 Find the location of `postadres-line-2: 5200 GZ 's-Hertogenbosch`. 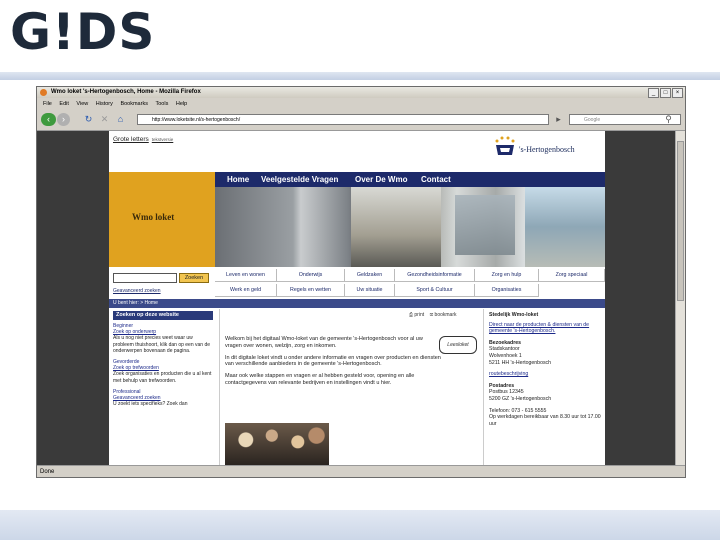

postadres-line-2: 5200 GZ 's-Hertogenbosch is located at coordinates (520, 398).